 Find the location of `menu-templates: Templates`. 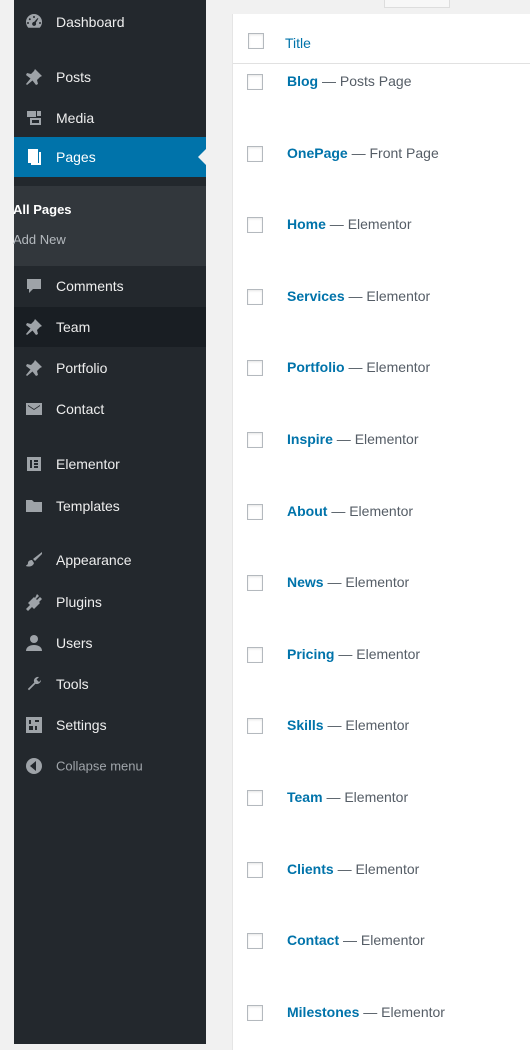

menu-templates: Templates is located at coordinates (110, 506).